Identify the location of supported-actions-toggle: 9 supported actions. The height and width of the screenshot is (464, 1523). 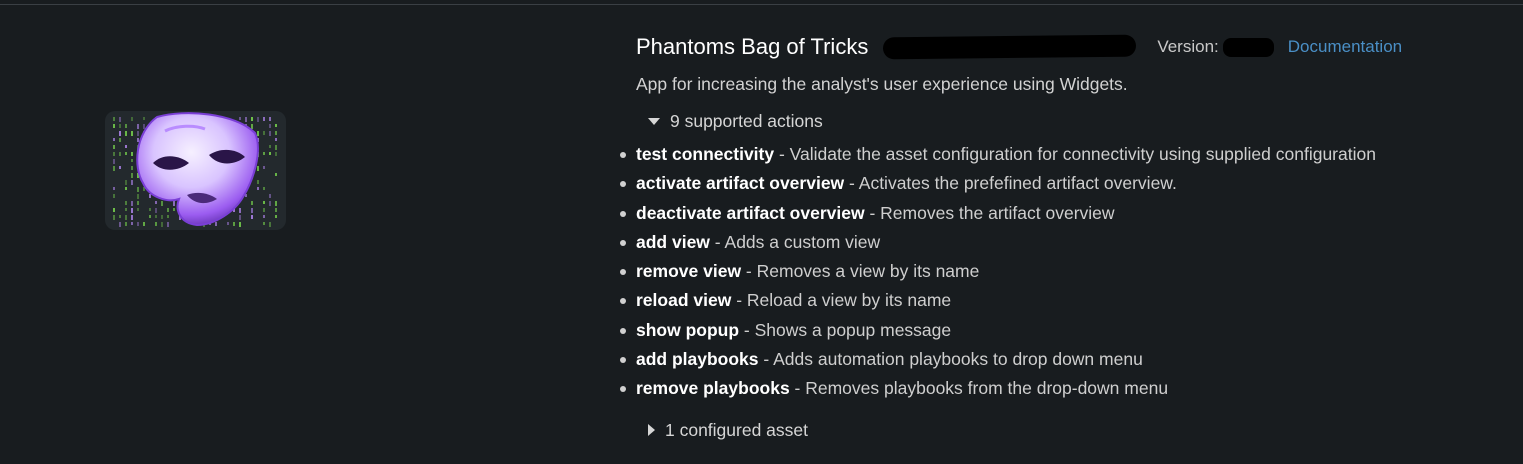
(1082, 121).